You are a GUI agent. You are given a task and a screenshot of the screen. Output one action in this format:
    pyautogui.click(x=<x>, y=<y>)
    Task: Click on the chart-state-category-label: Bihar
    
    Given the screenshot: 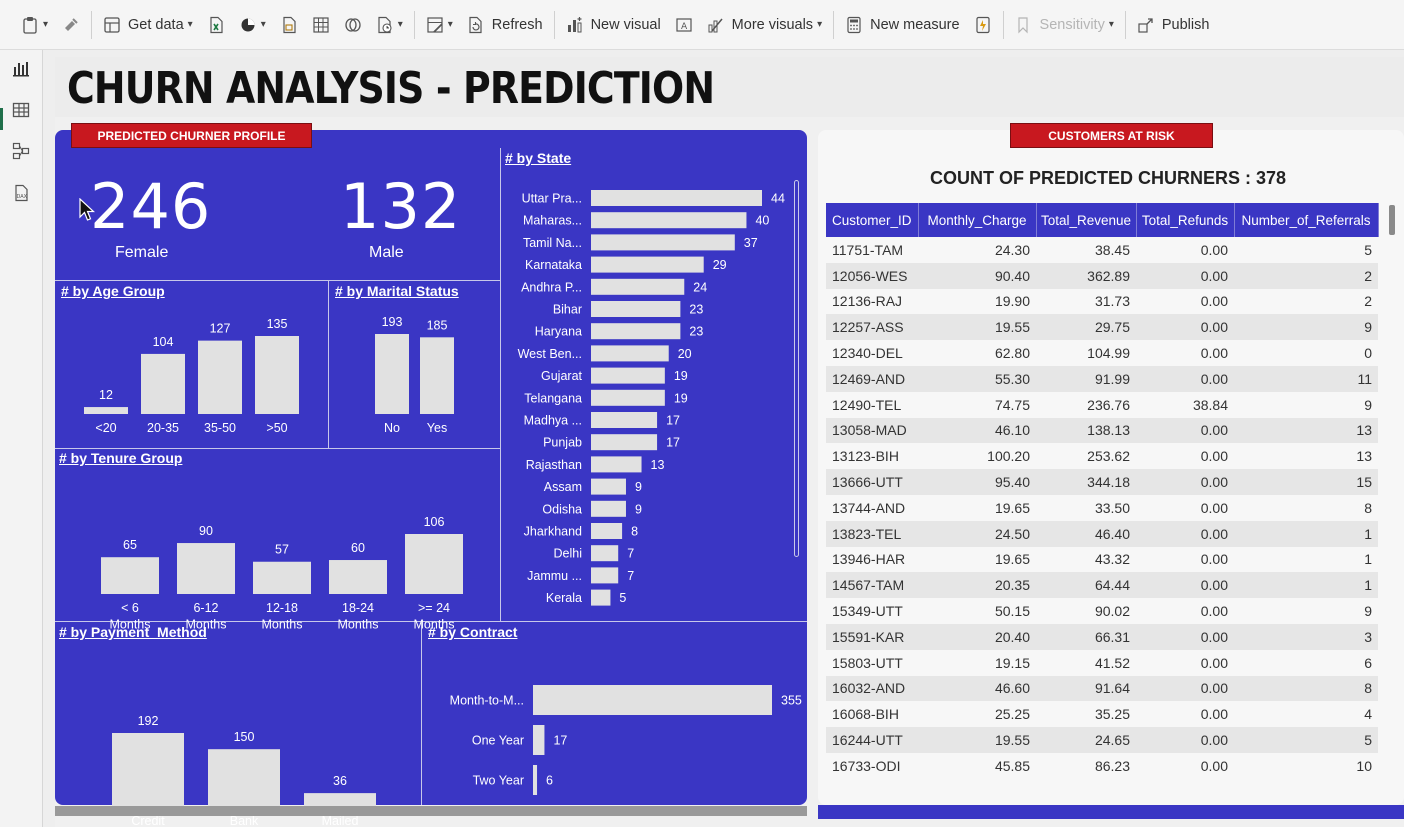 What is the action you would take?
    pyautogui.click(x=567, y=310)
    